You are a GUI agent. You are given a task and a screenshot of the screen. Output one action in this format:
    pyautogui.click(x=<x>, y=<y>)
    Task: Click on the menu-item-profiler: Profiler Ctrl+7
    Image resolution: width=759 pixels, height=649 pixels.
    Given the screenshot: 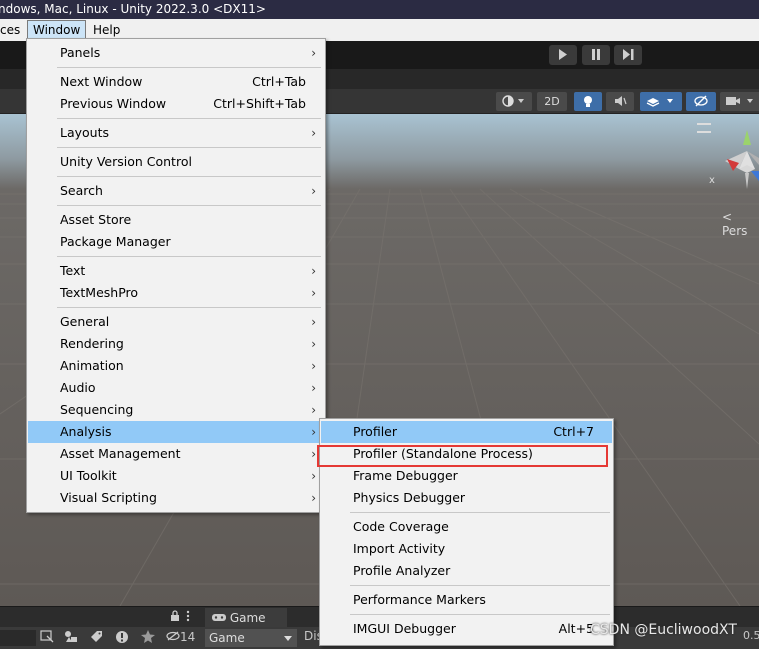 What is the action you would take?
    pyautogui.click(x=466, y=432)
    